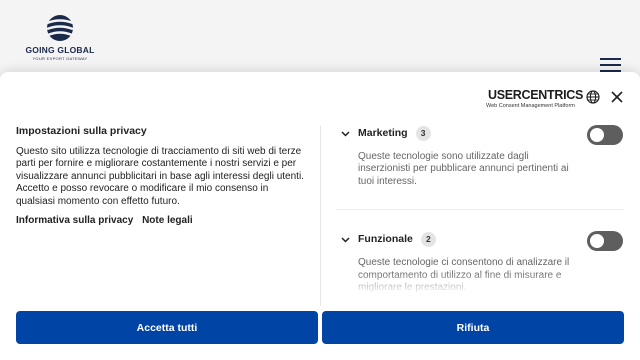  I want to click on usercentrics-subtitle: Web Consent Management Platform, so click(530, 106).